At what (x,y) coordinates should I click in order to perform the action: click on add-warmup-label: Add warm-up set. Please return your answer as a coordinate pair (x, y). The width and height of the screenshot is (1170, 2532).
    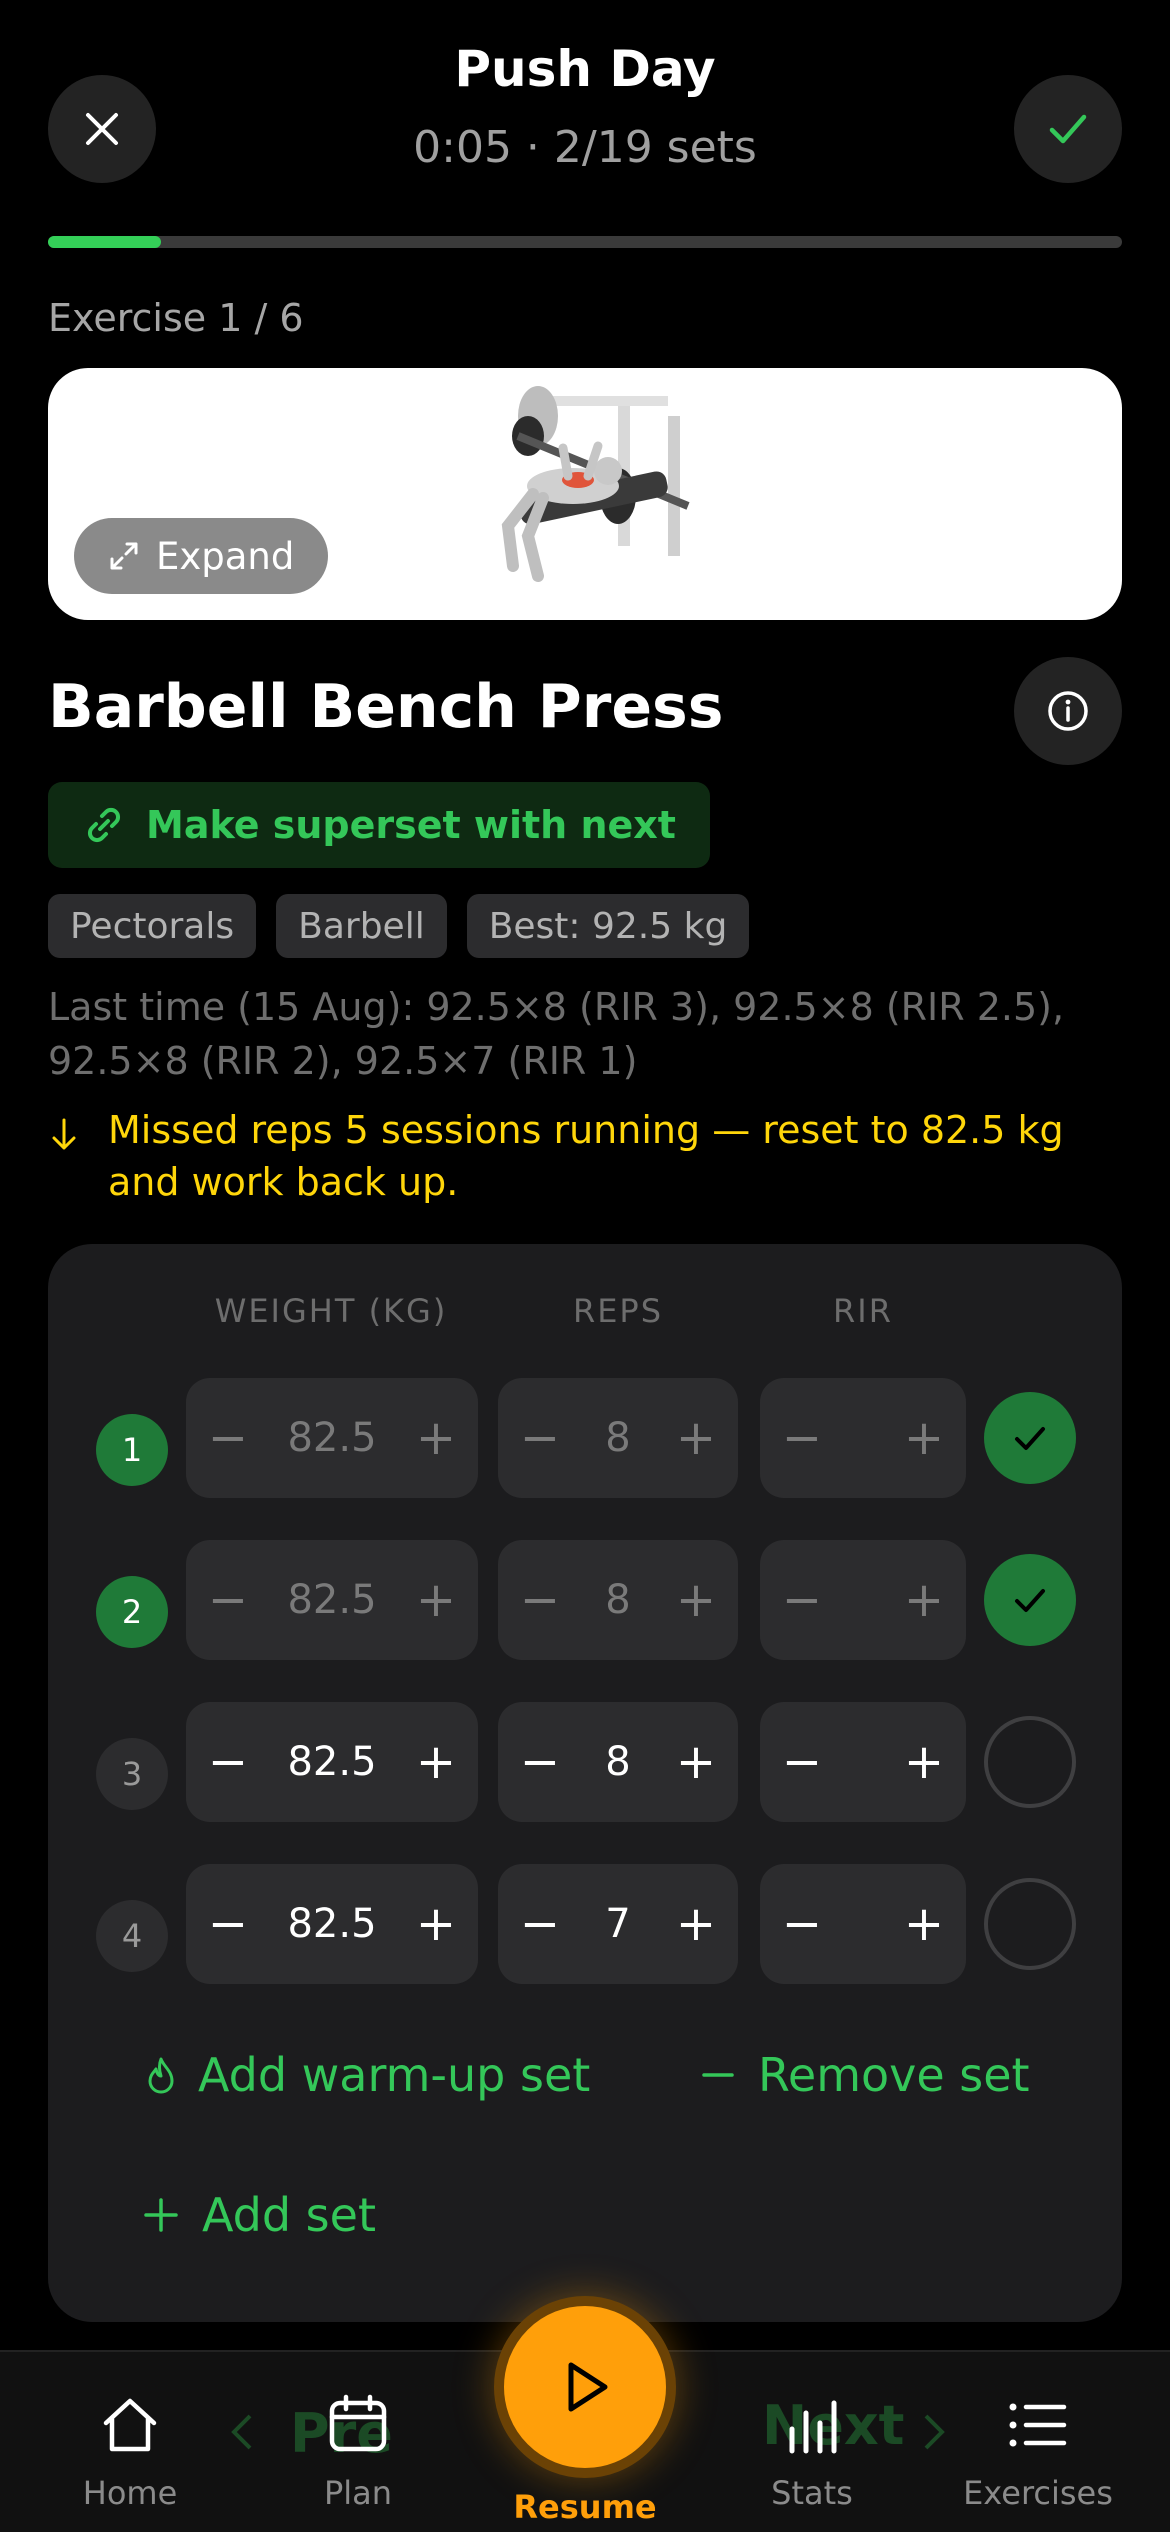
    Looking at the image, I should click on (394, 2075).